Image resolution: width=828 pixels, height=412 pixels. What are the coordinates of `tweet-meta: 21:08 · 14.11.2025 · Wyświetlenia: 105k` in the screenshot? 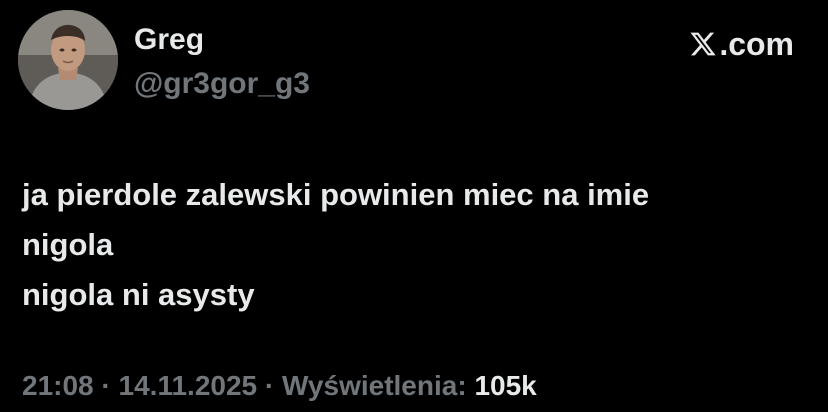 It's located at (279, 386).